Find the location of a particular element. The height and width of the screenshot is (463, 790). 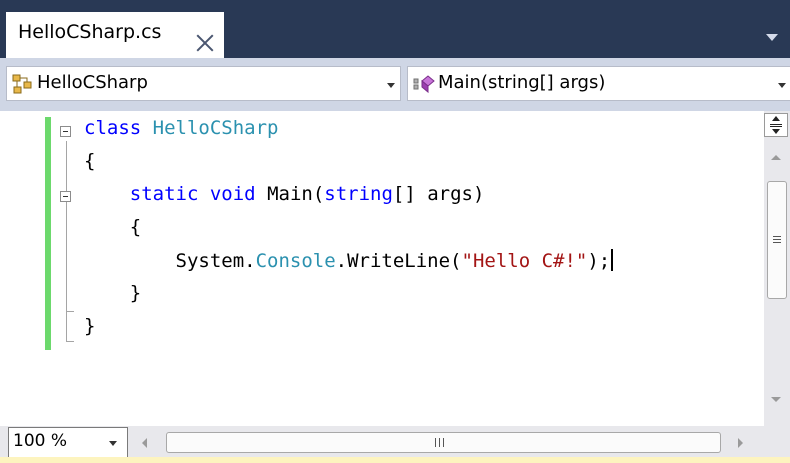

code-line: System.Console.WriteLine("Hello C#!"); is located at coordinates (349, 260).